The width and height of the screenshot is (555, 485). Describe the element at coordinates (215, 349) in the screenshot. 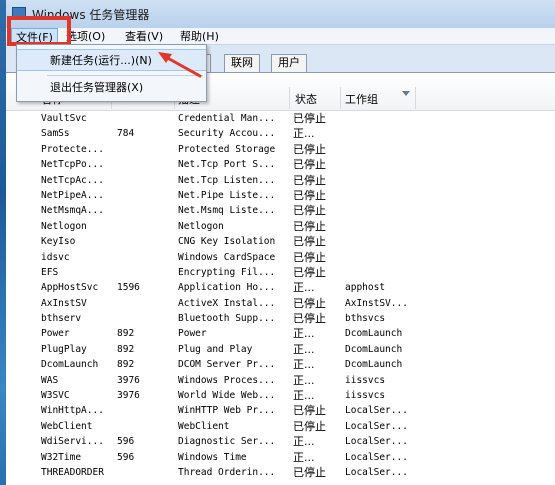

I see `service-description: Plug and Play` at that location.